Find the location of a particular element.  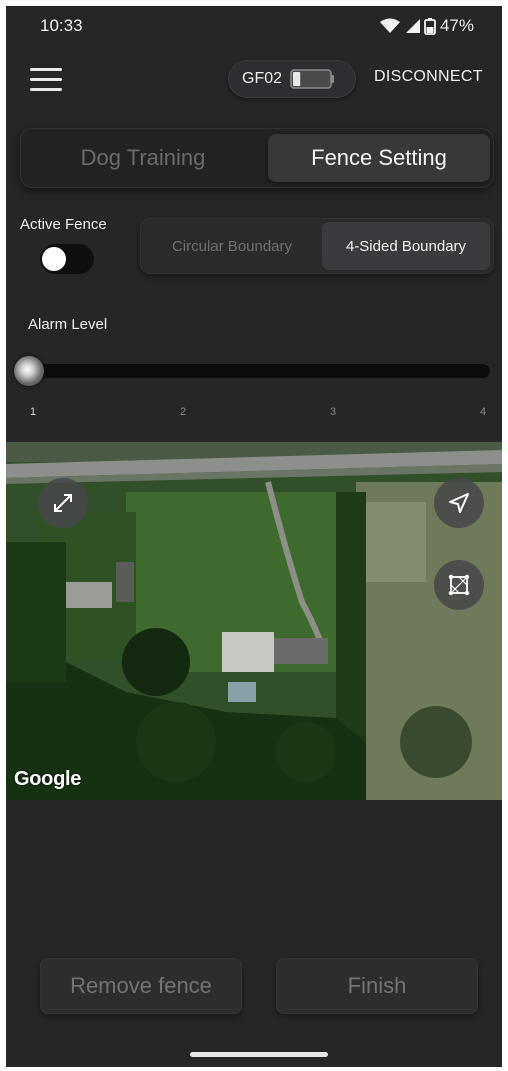

device-name: GF02 is located at coordinates (262, 78).